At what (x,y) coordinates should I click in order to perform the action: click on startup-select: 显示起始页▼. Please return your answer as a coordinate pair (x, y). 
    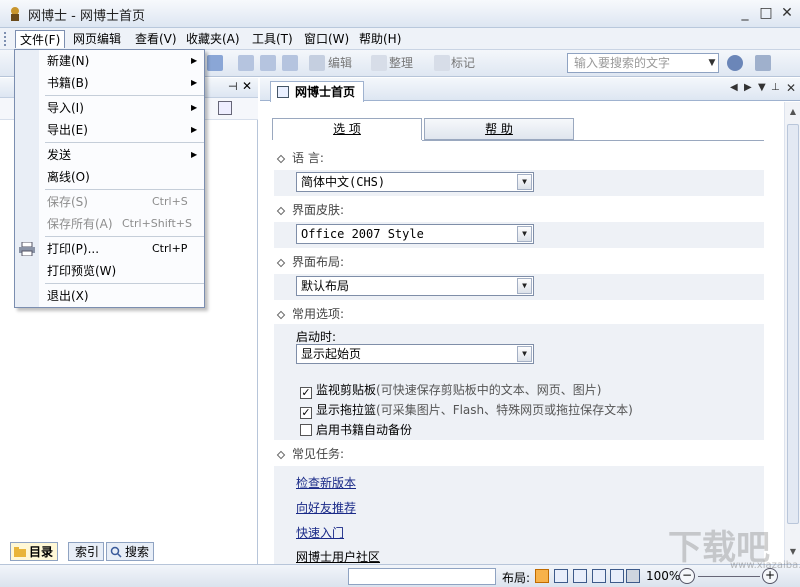
    Looking at the image, I should click on (415, 354).